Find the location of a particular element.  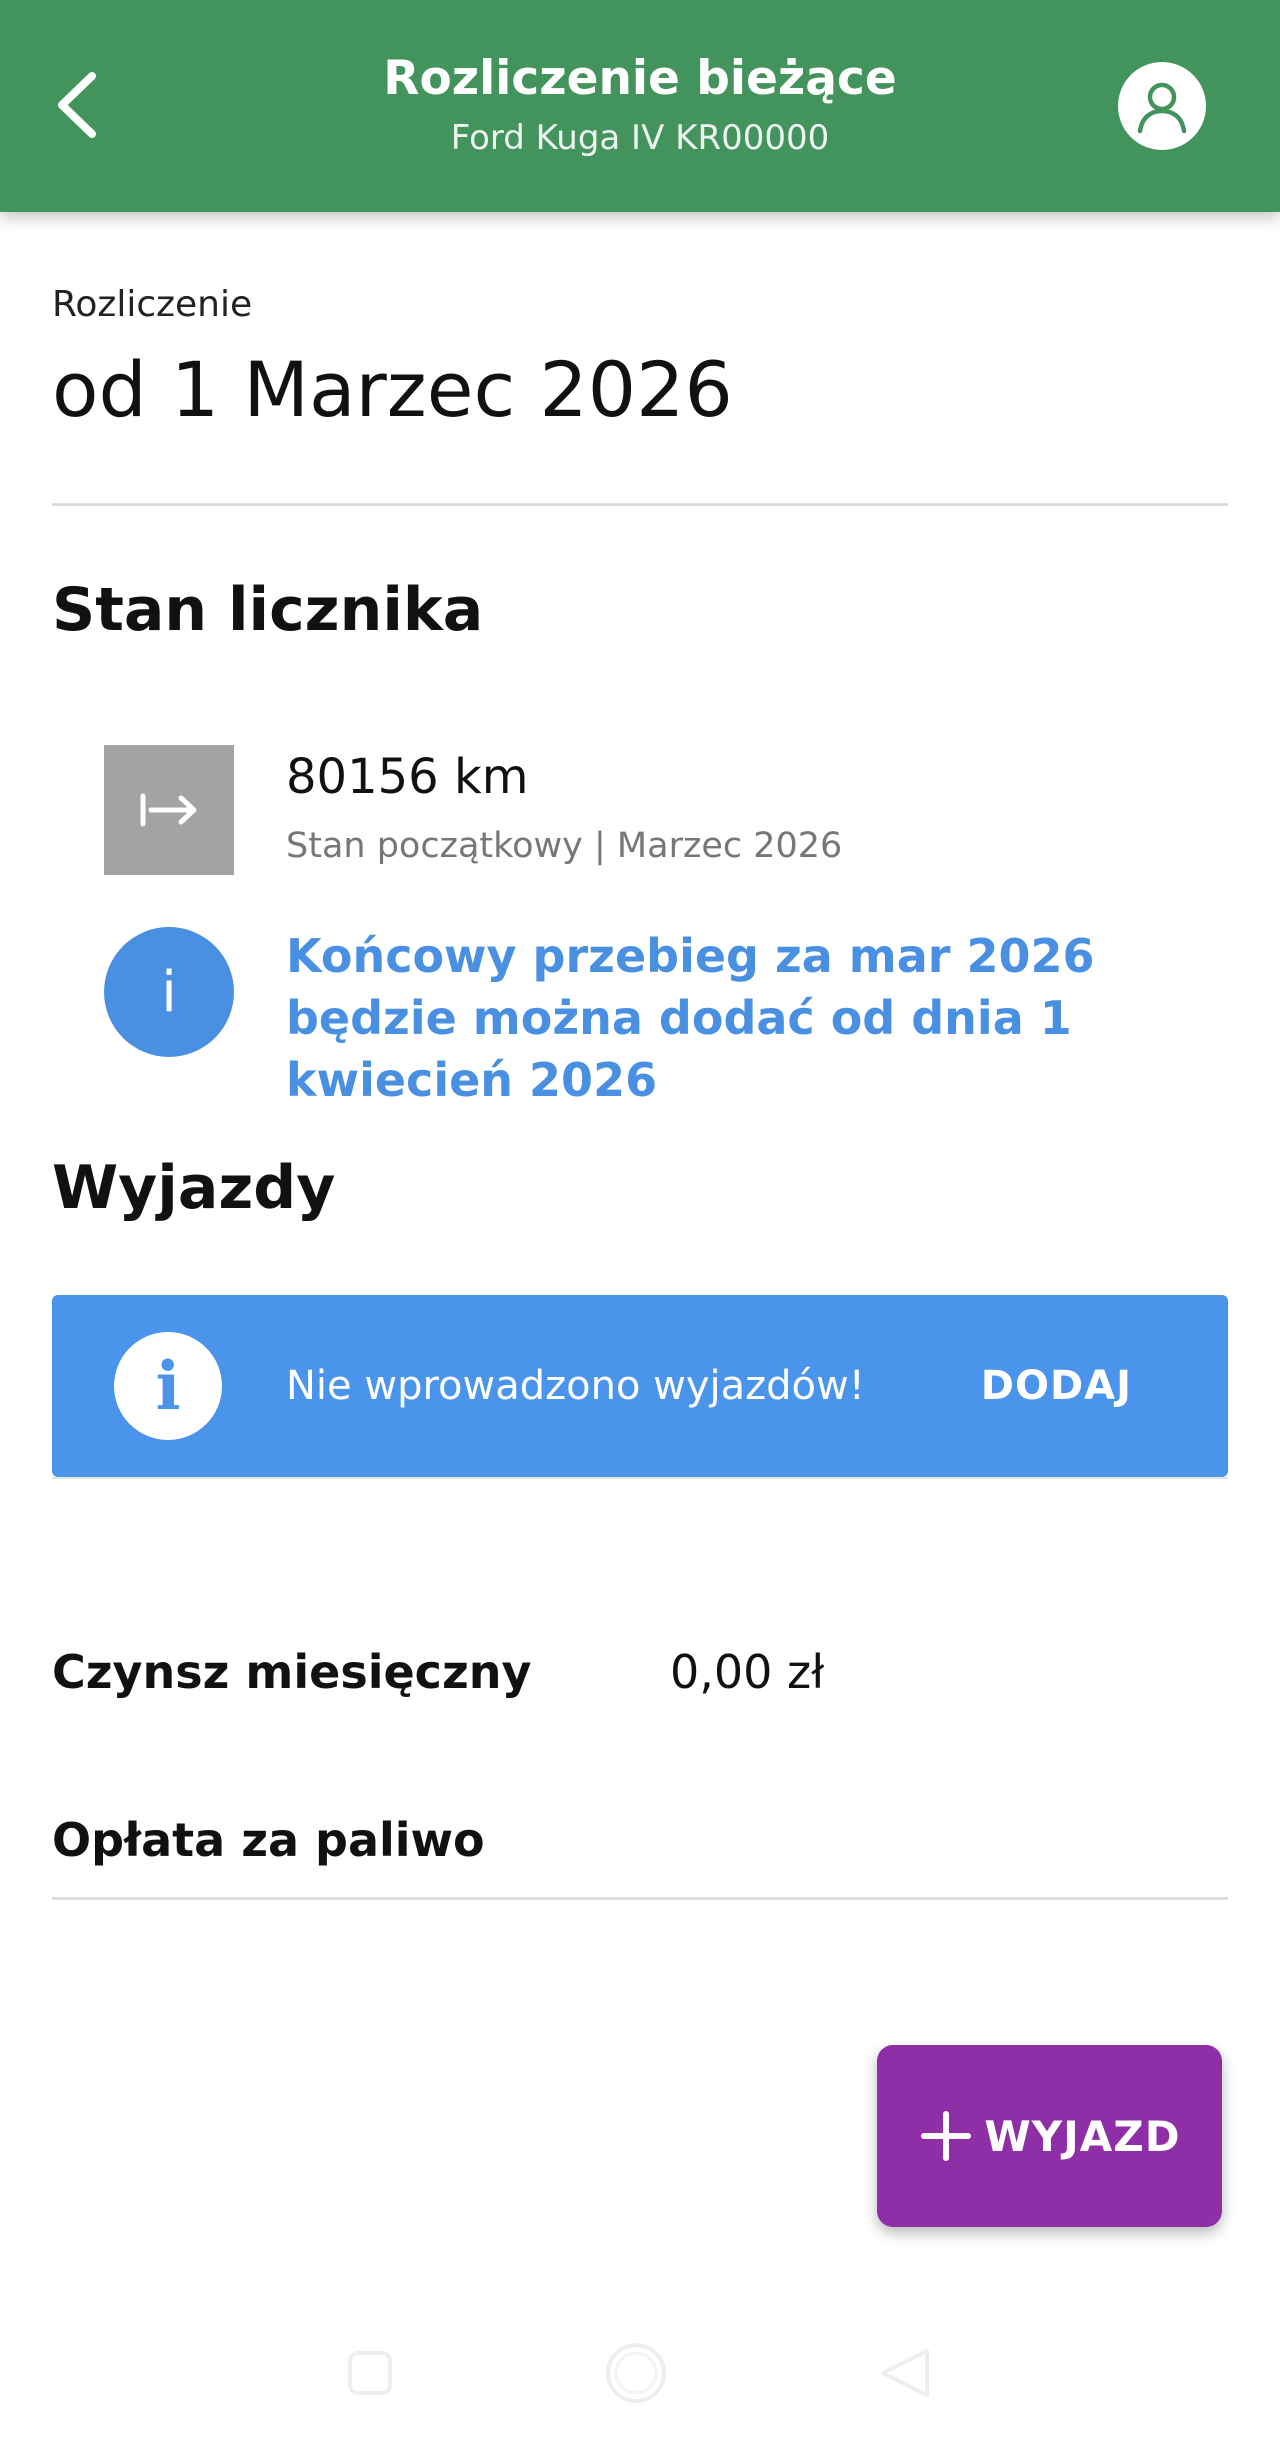

plus-icon is located at coordinates (946, 2136).